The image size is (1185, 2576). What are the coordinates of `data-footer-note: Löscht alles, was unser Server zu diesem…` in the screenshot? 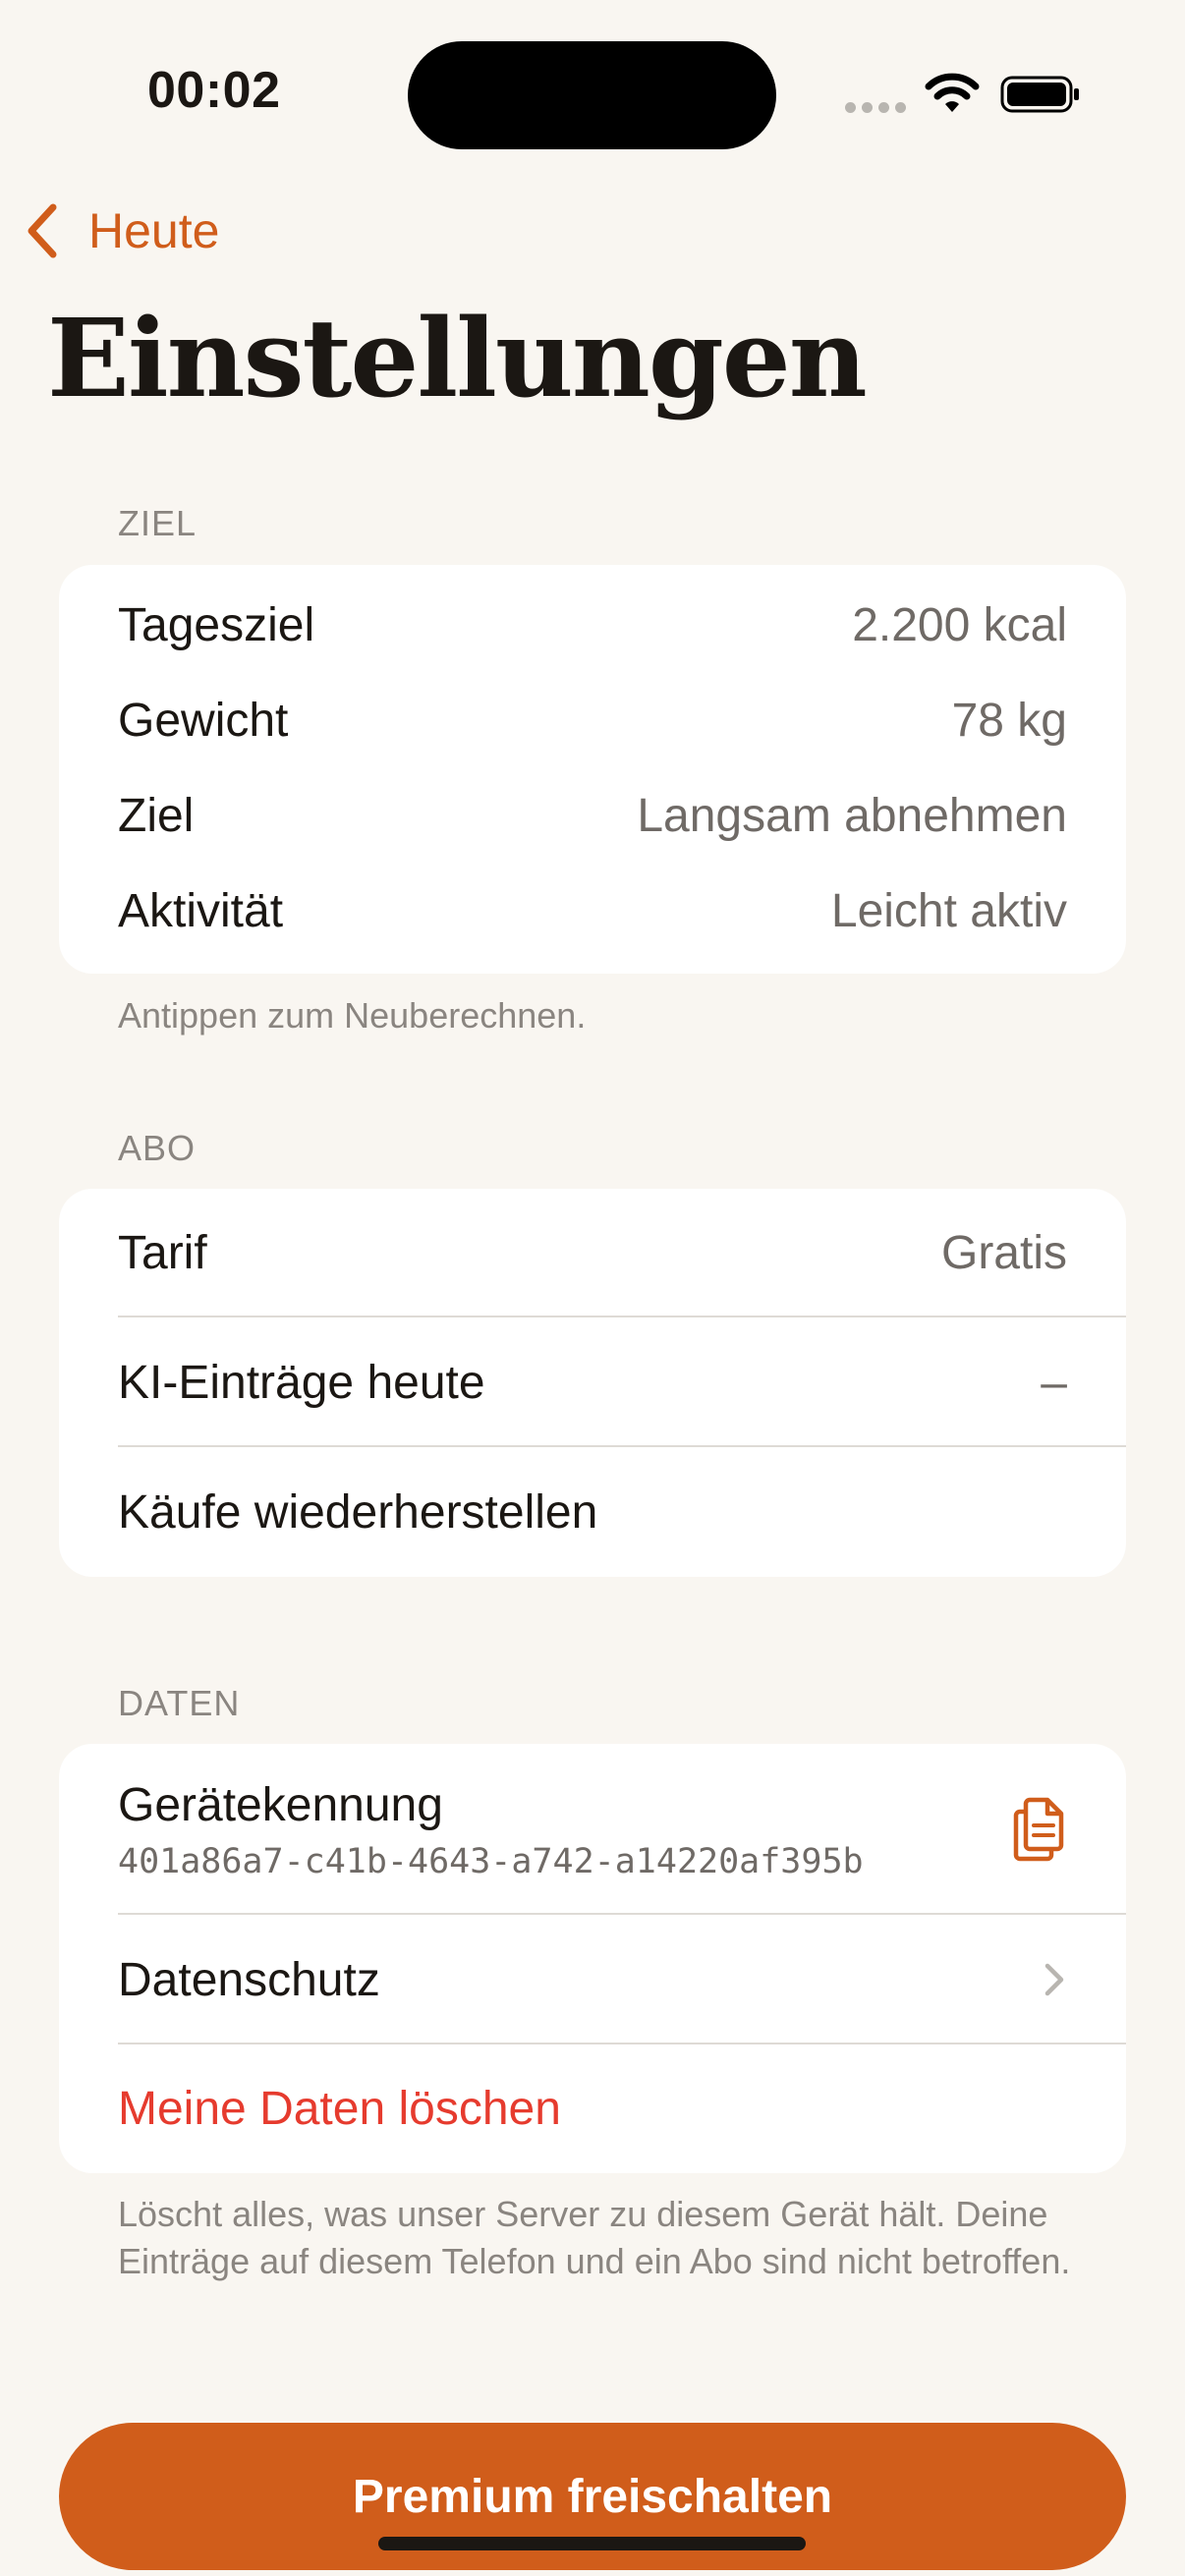 It's located at (594, 2237).